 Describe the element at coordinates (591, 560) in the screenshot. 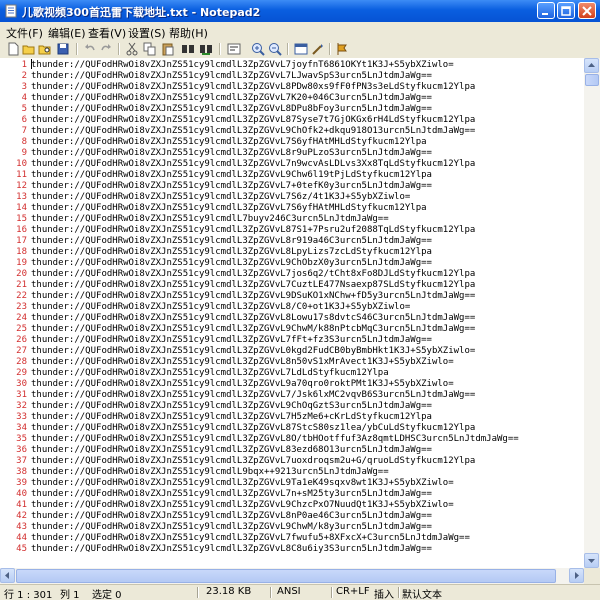

I see `scroll-down-button` at that location.